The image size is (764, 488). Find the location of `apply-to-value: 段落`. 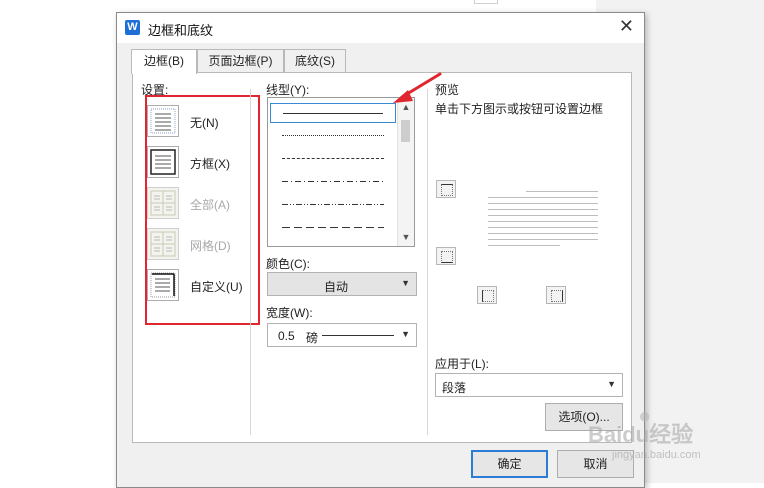

apply-to-value: 段落 is located at coordinates (454, 388).